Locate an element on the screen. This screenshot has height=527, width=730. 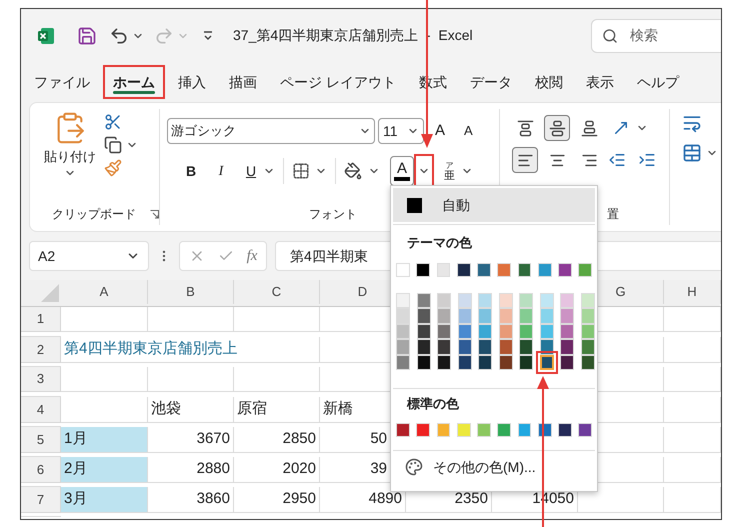
table-cell: 3860 is located at coordinates (191, 500).